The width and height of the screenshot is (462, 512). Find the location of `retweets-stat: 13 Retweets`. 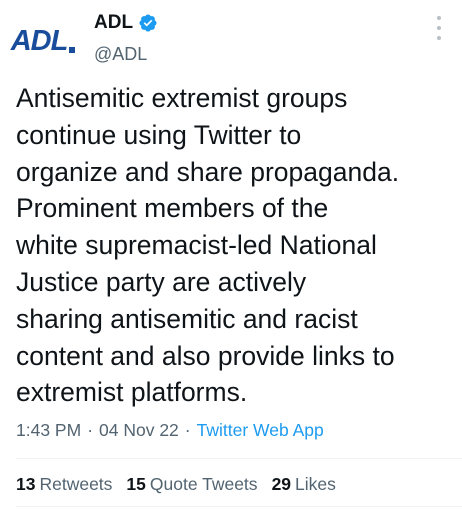

retweets-stat: 13 Retweets is located at coordinates (64, 484).